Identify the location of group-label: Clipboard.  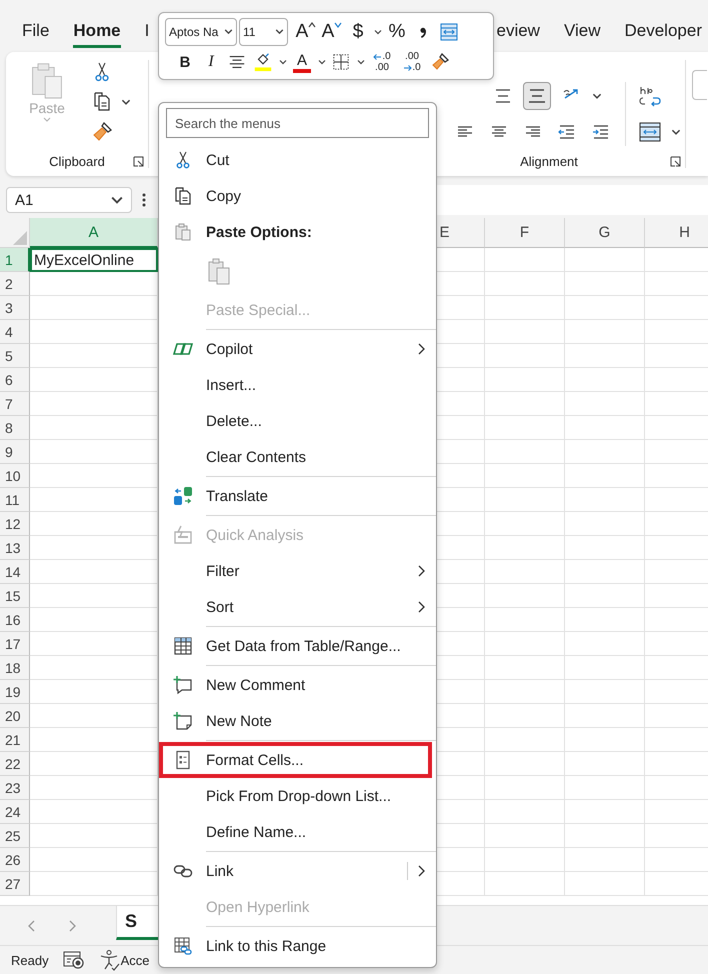
(77, 161).